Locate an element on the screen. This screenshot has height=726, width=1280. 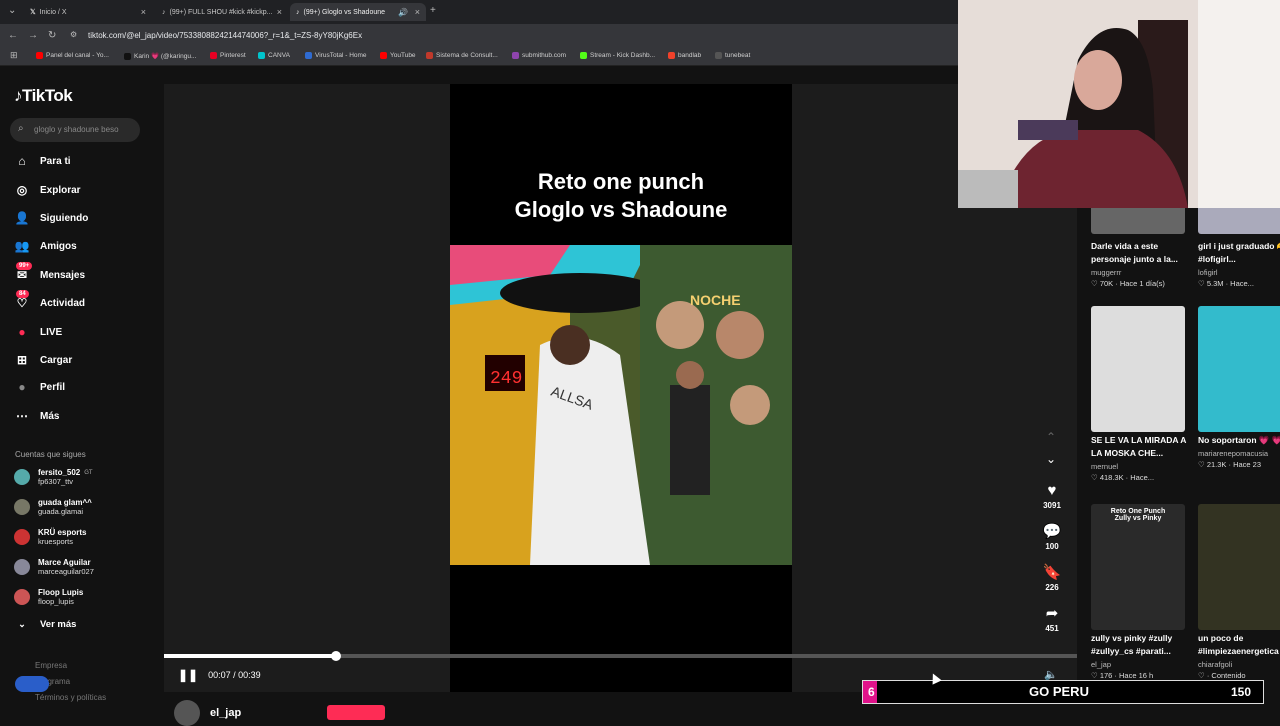
following-account: KRÜ esports kruesports is located at coordinates (50, 537).